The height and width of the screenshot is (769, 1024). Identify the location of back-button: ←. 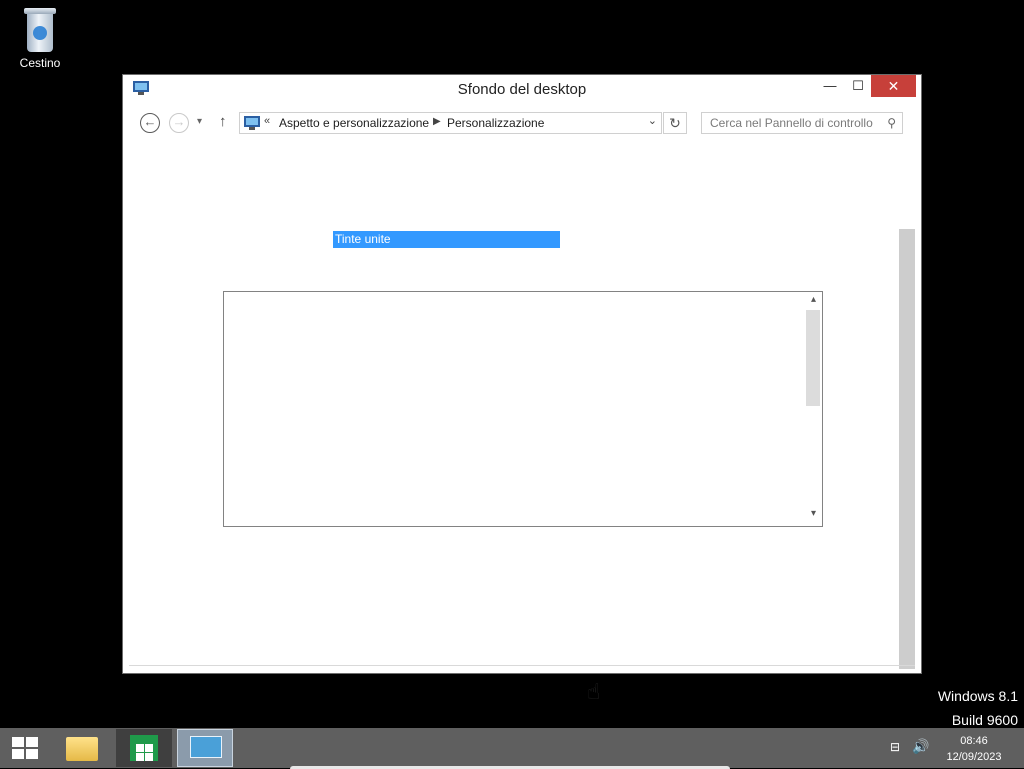
(150, 123).